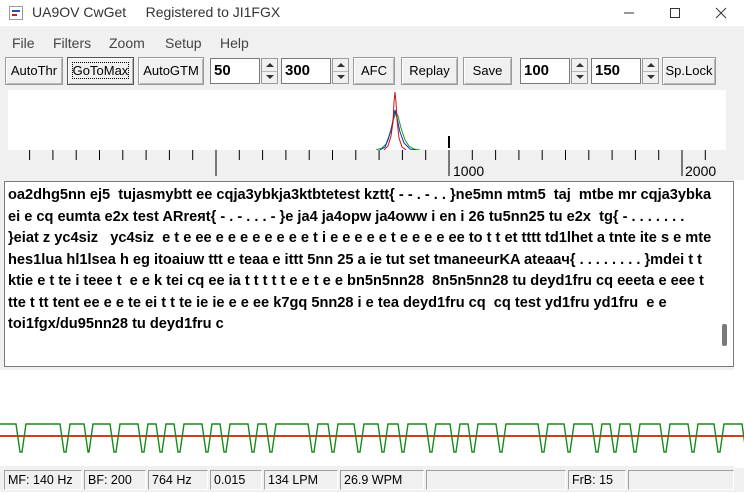 The width and height of the screenshot is (744, 492). I want to click on save-button: Save, so click(487, 71).